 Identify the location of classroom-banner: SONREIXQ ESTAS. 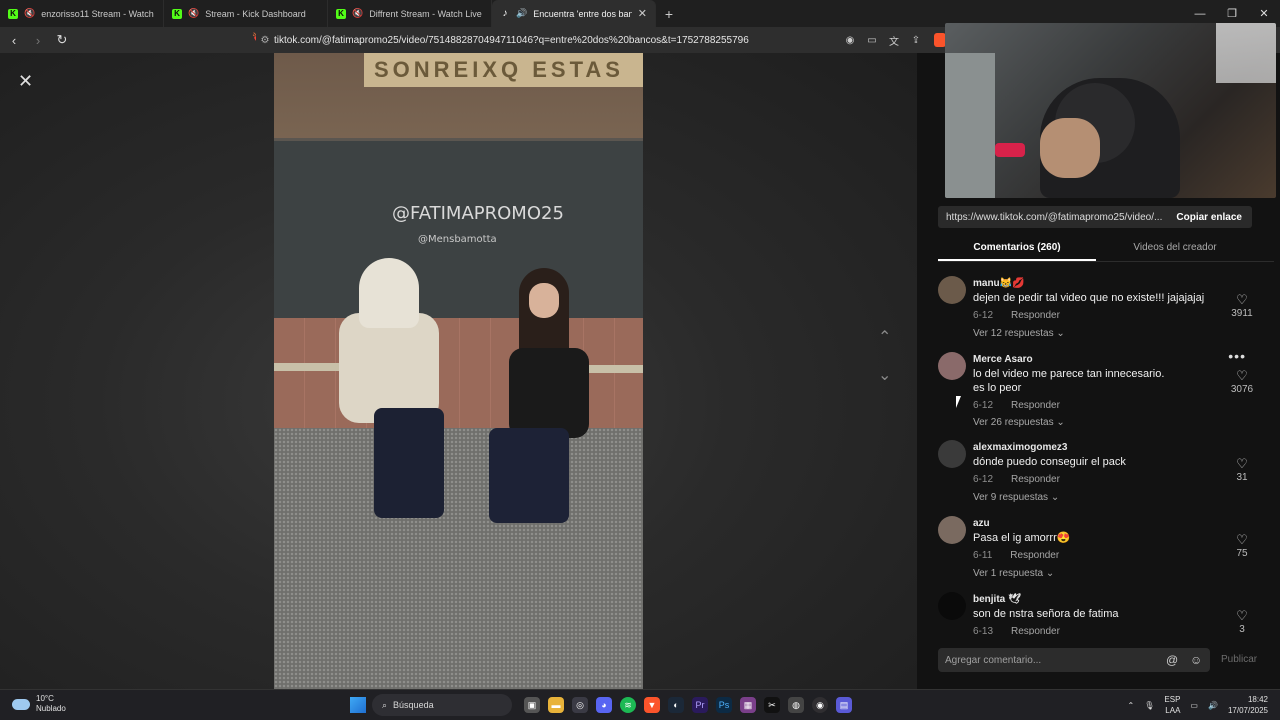
(503, 70).